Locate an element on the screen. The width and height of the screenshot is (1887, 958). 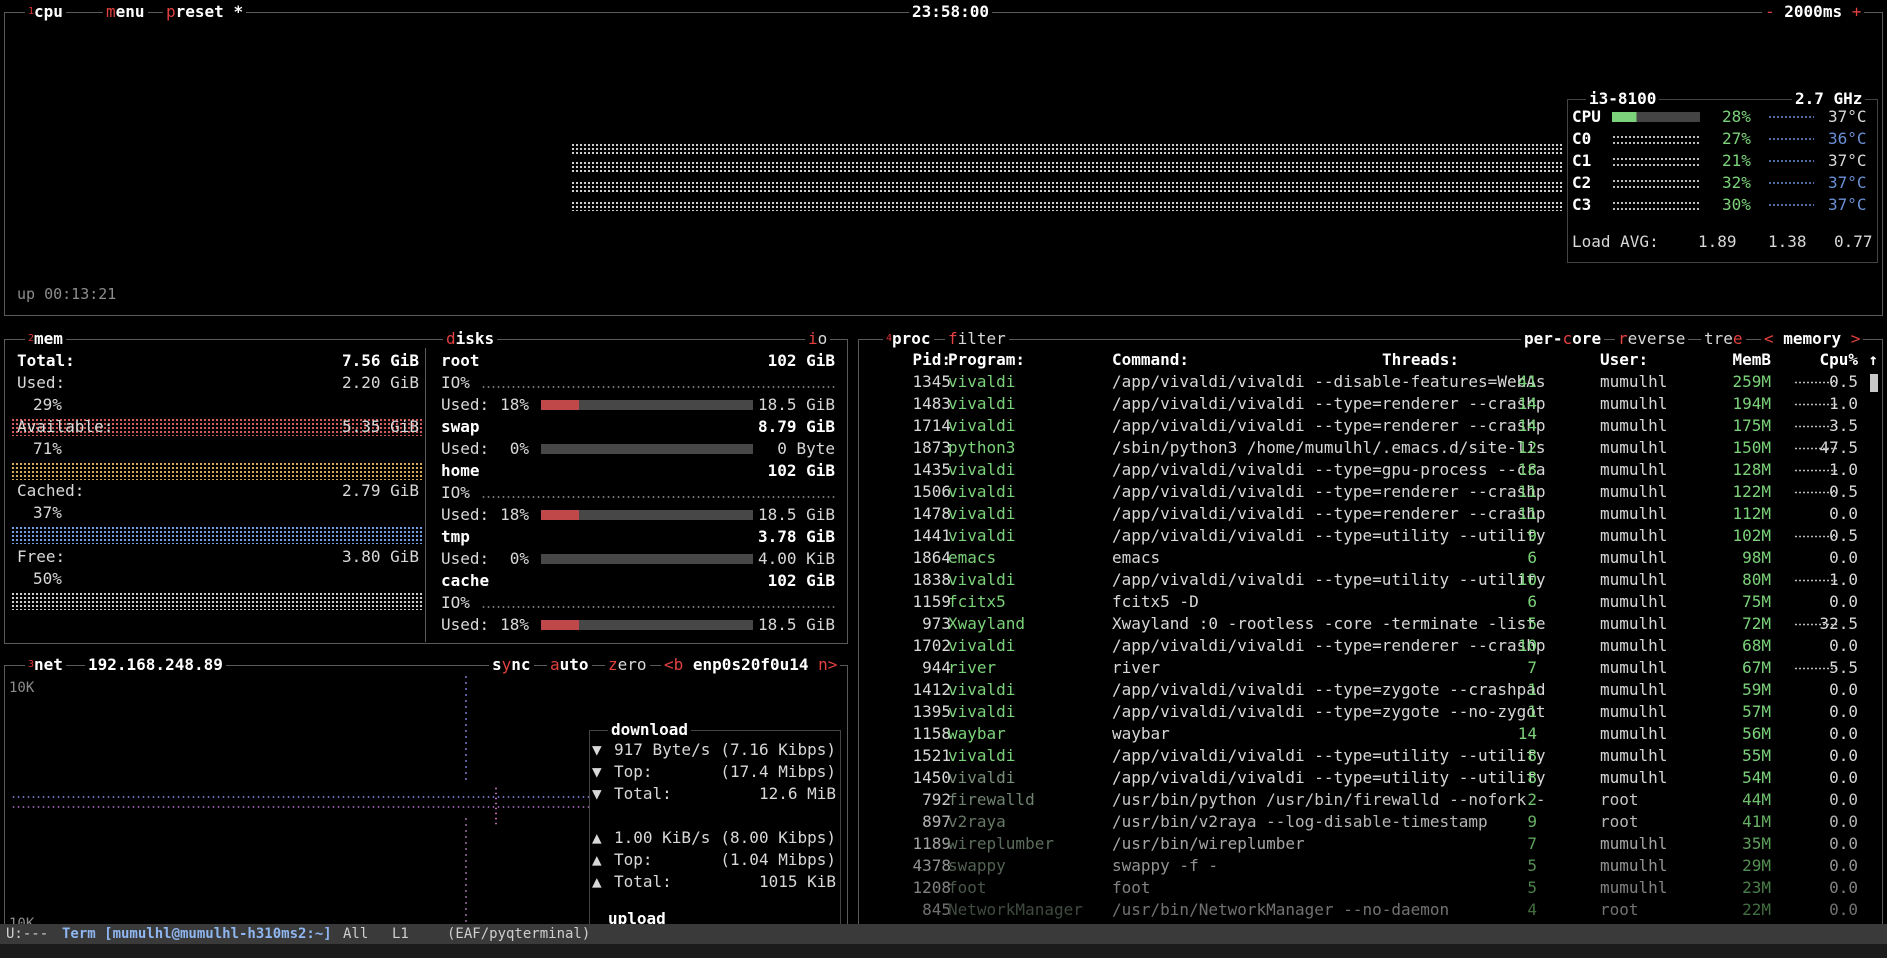
uptime: up 00:13:21 is located at coordinates (67, 294).